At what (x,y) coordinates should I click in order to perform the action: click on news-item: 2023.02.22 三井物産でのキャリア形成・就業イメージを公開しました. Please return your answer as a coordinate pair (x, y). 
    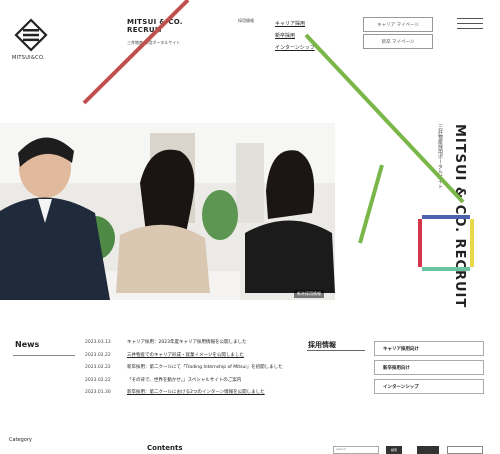
    Looking at the image, I should click on (184, 356).